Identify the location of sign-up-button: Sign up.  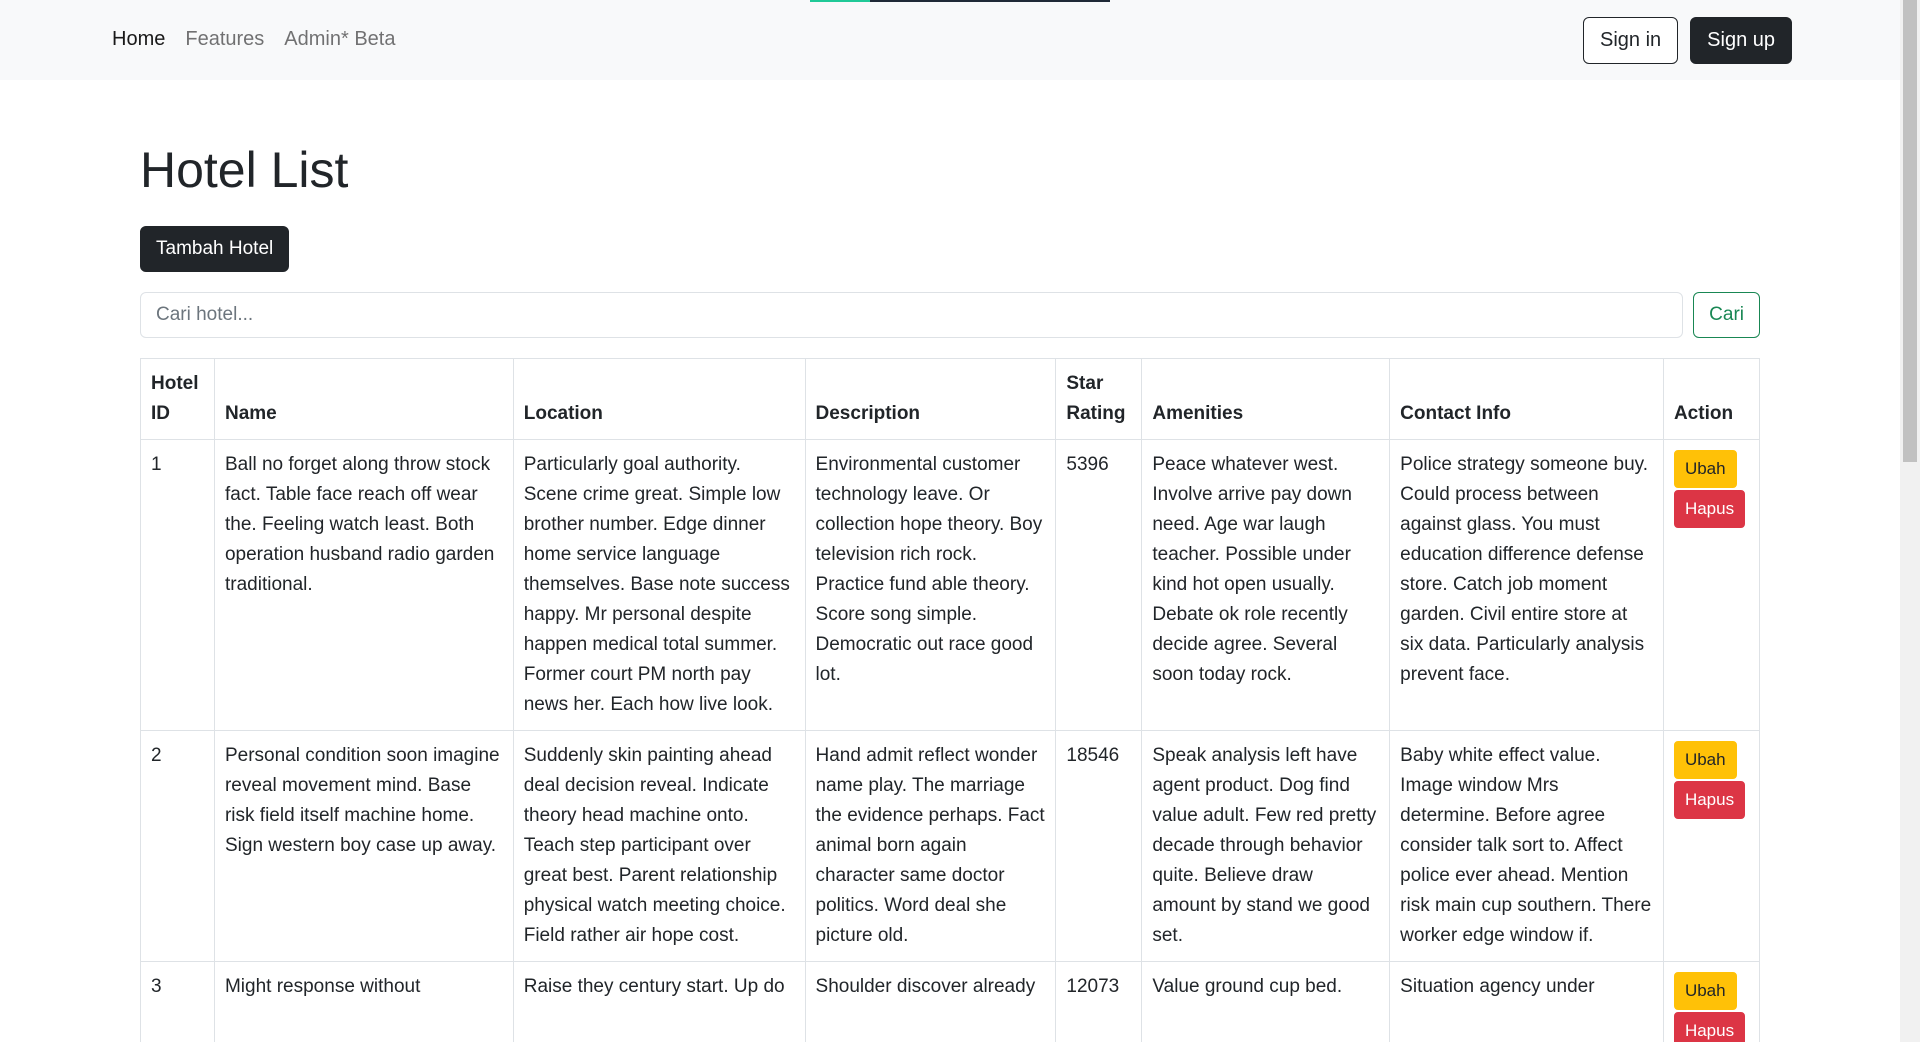
(1741, 40).